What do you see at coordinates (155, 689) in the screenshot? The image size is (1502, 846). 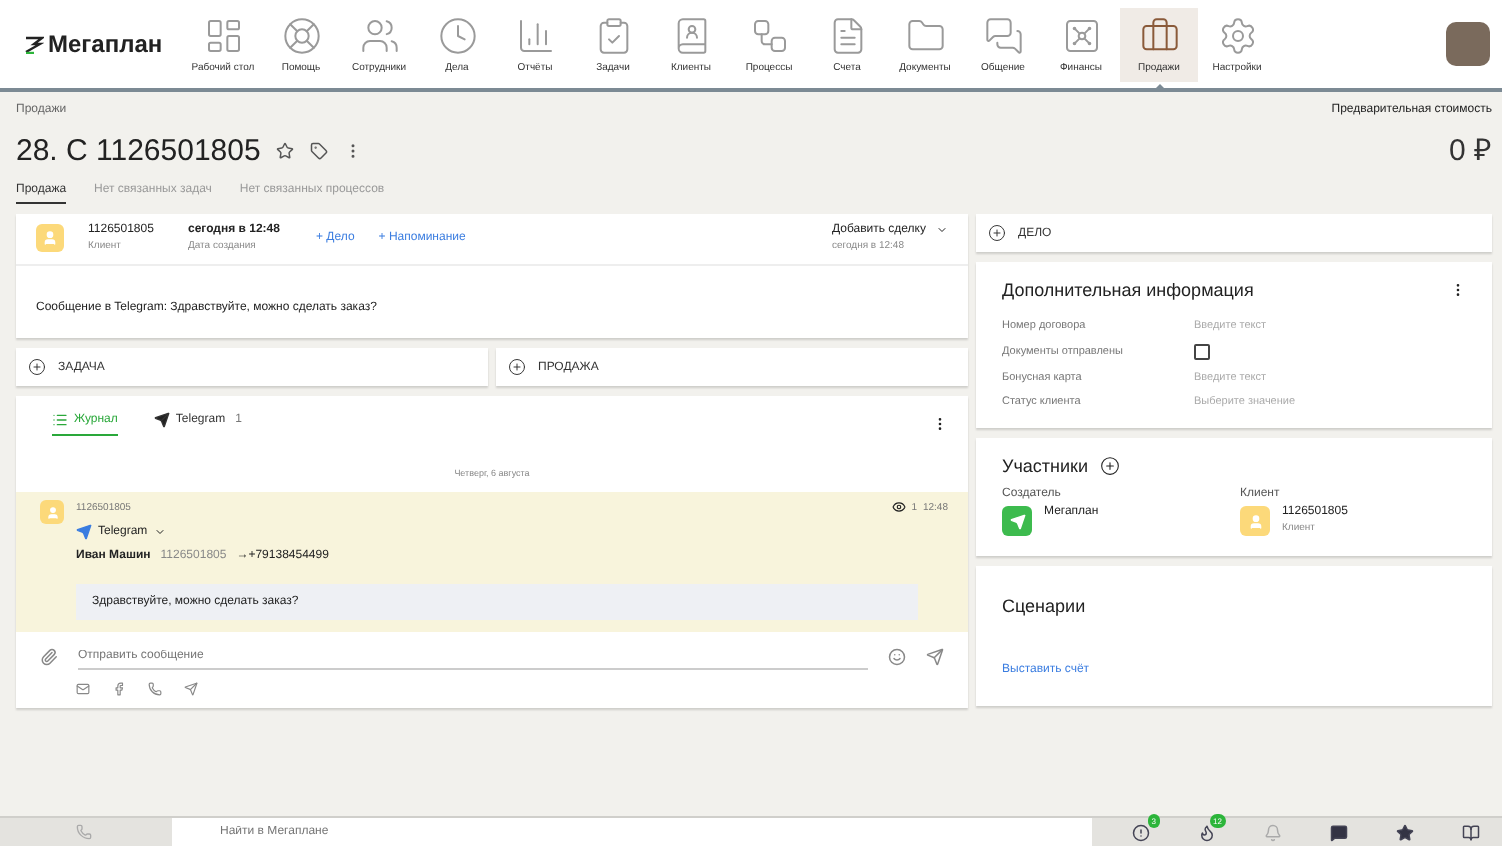 I see `phone-icon` at bounding box center [155, 689].